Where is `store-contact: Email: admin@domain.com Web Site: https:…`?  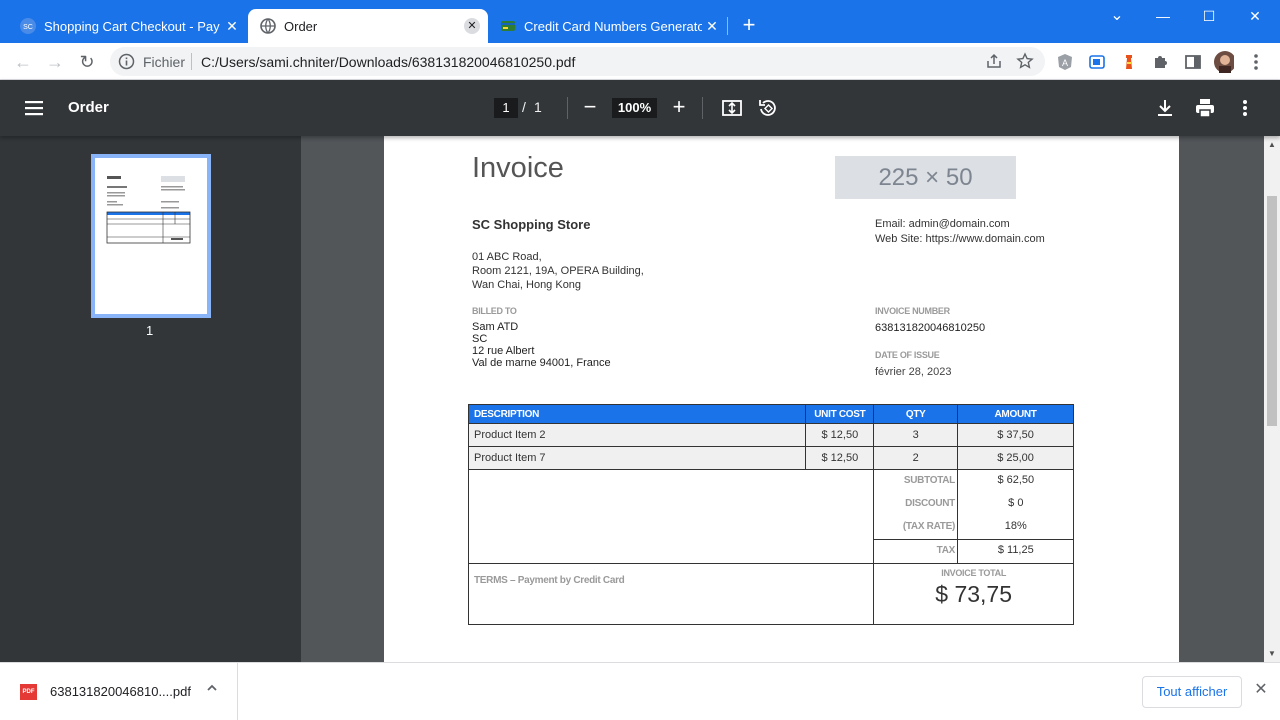 store-contact: Email: admin@domain.com Web Site: https:… is located at coordinates (960, 232).